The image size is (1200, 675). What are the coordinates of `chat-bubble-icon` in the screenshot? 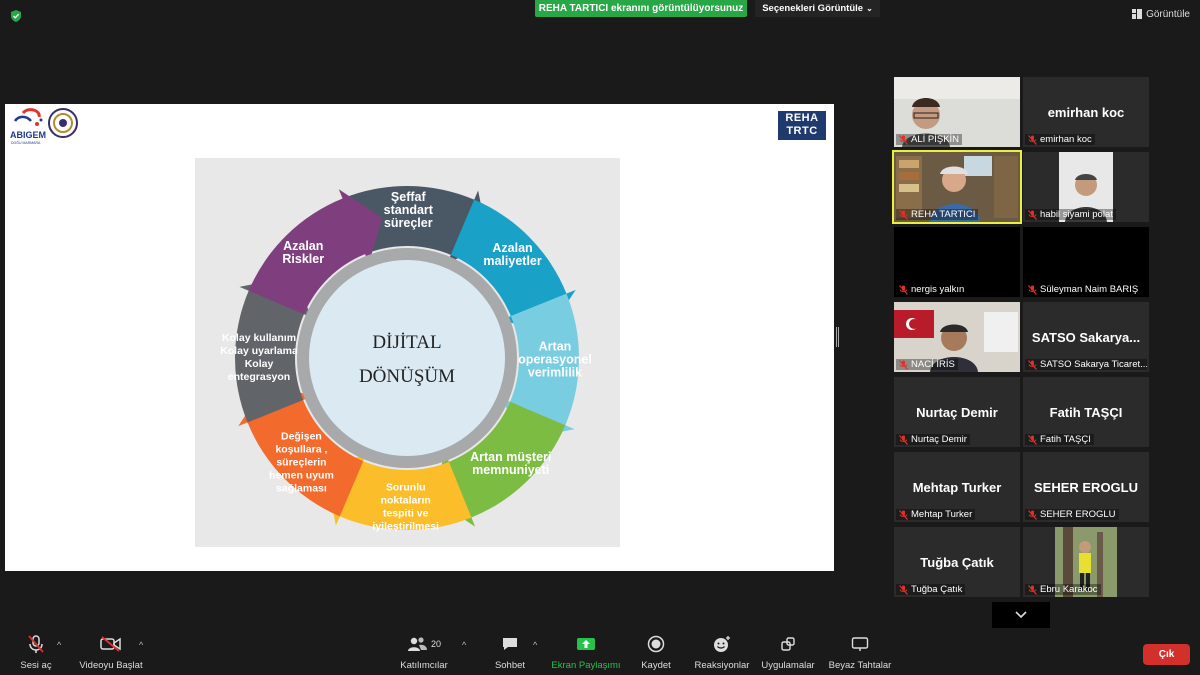 It's located at (510, 644).